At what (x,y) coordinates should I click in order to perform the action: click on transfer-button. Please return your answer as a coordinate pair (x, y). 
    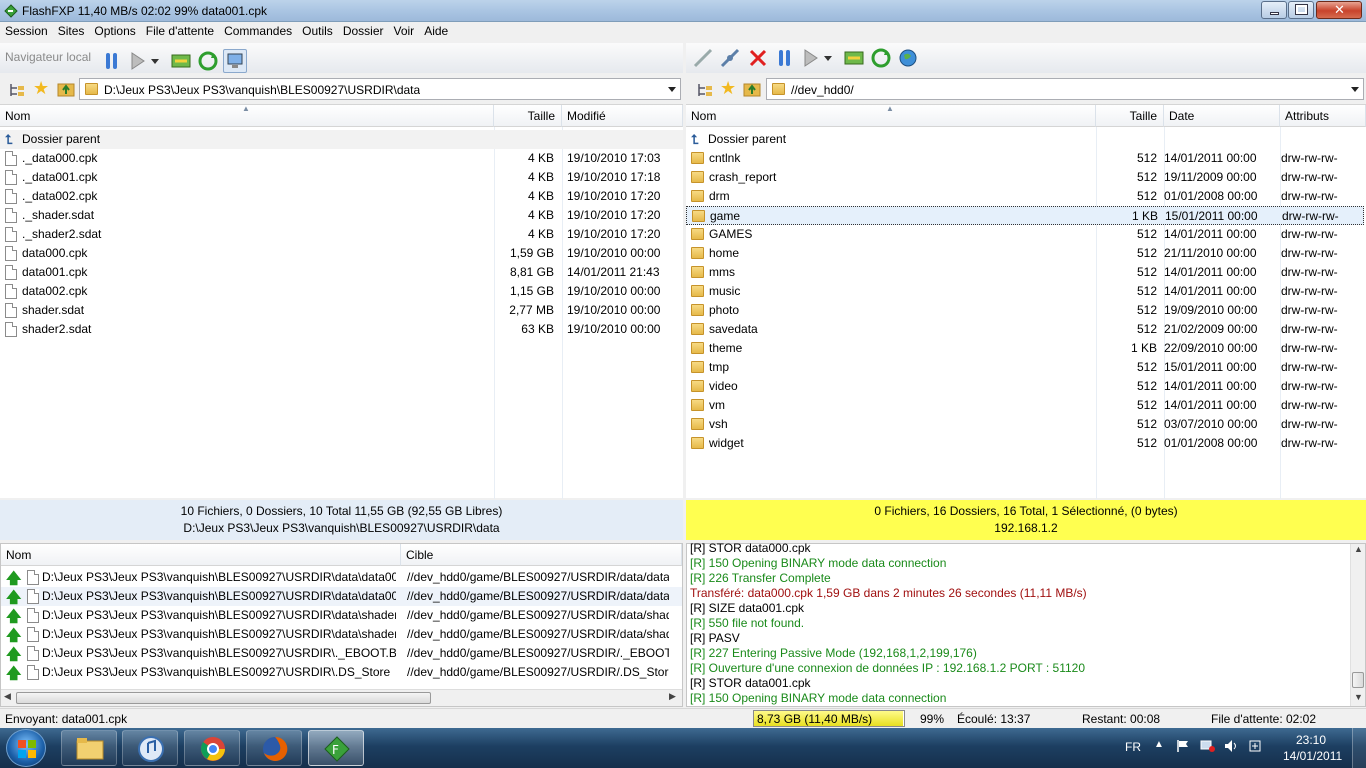
    Looking at the image, I should click on (146, 61).